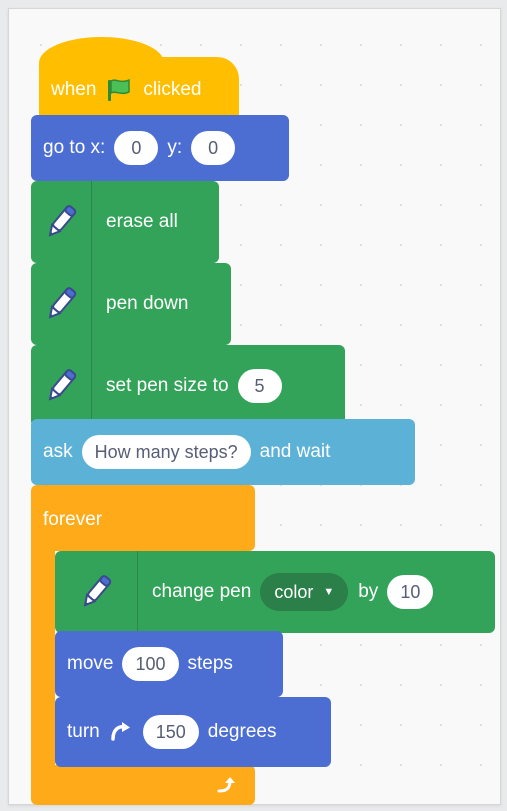 The height and width of the screenshot is (811, 507). Describe the element at coordinates (83, 731) in the screenshot. I see `turn-label: turn` at that location.